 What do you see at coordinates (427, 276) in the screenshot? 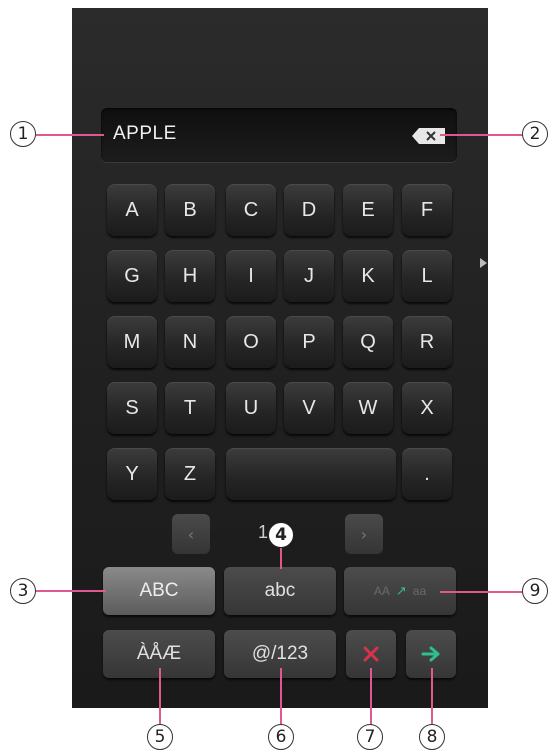
I see `key-l: L` at bounding box center [427, 276].